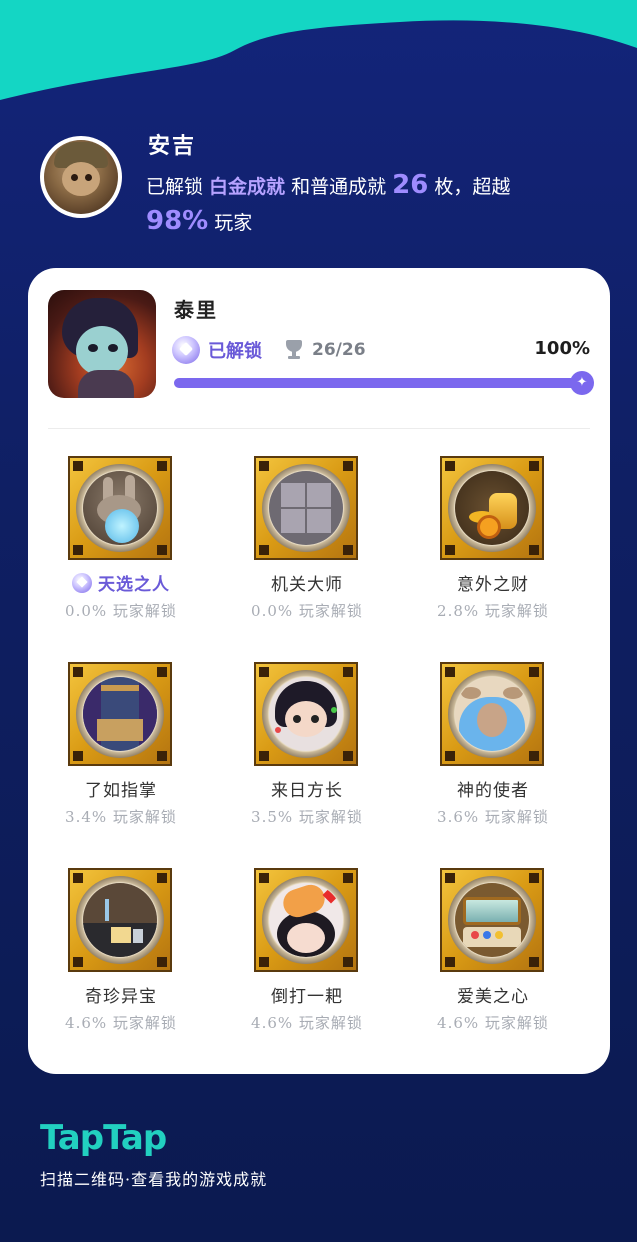 Image resolution: width=637 pixels, height=1242 pixels. Describe the element at coordinates (121, 791) in the screenshot. I see `achievement-name-text: 了如指掌` at that location.